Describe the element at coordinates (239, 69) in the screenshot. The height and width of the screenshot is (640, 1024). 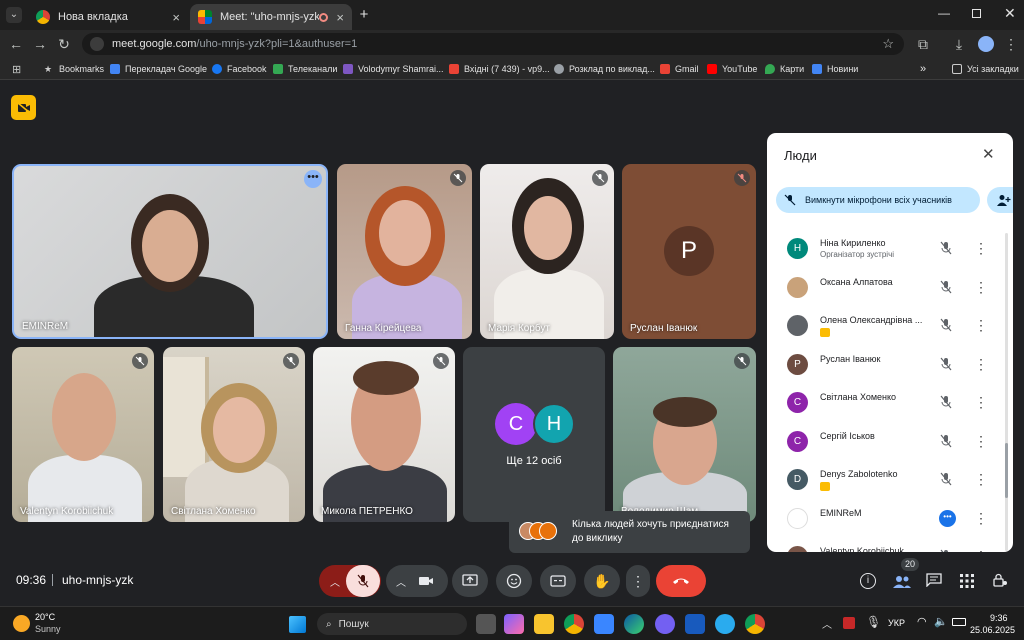
I see `bookmark-item: Facebook` at that location.